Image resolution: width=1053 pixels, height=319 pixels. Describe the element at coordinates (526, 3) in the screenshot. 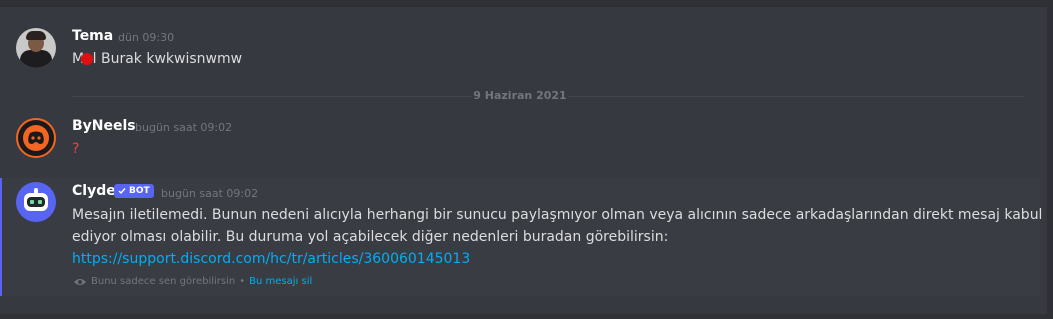

I see `top-edge` at that location.